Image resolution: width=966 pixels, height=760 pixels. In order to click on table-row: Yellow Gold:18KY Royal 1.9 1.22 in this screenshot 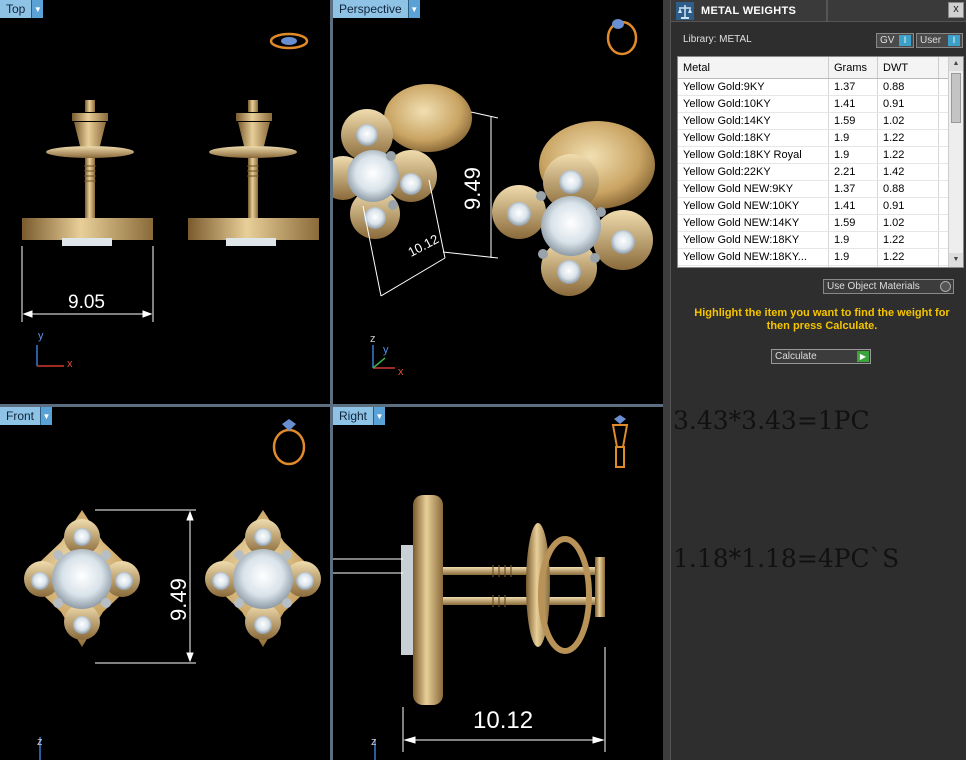, I will do `click(820, 155)`.